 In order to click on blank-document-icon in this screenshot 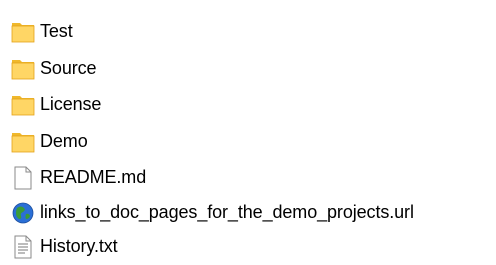, I will do `click(23, 178)`.